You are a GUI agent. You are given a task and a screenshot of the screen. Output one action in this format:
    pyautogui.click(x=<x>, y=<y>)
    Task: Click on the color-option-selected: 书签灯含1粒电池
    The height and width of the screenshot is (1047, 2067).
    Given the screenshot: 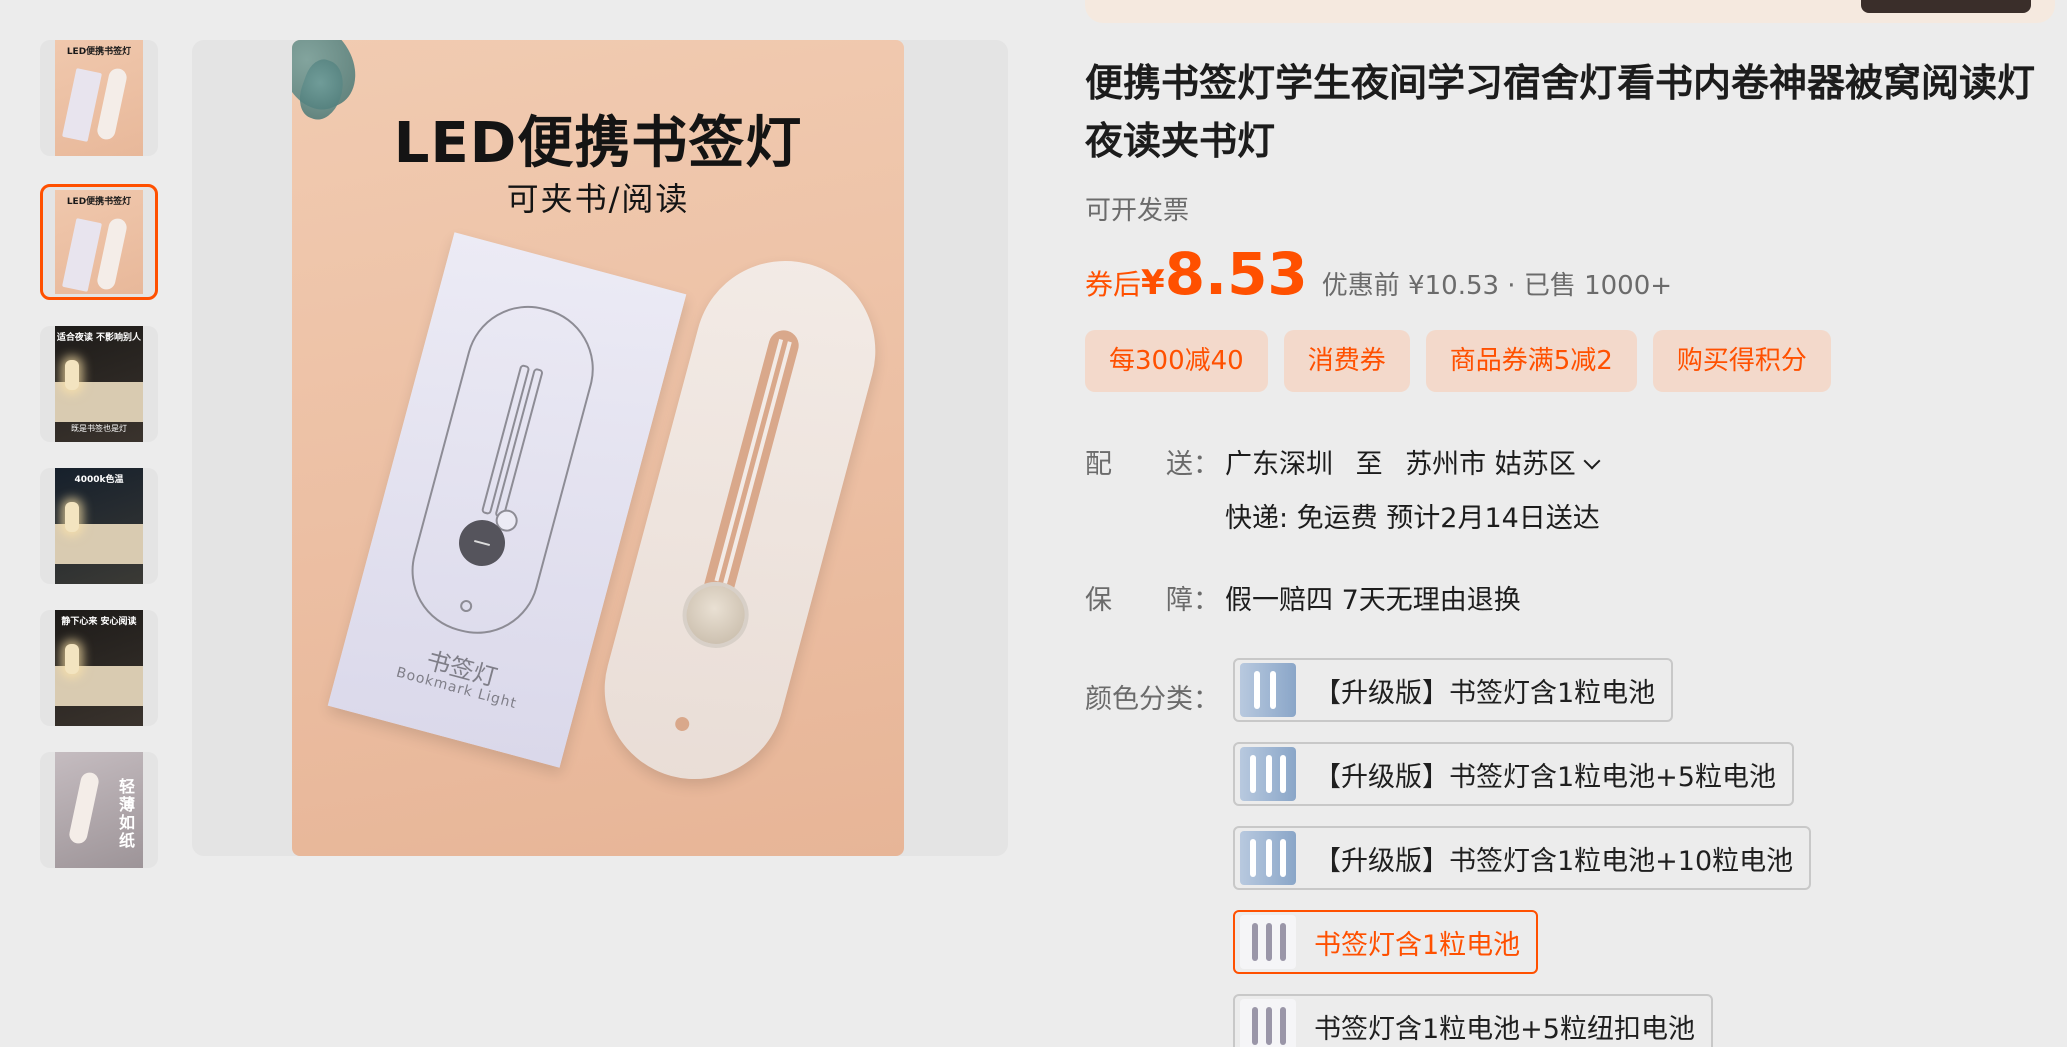 What is the action you would take?
    pyautogui.click(x=1386, y=942)
    